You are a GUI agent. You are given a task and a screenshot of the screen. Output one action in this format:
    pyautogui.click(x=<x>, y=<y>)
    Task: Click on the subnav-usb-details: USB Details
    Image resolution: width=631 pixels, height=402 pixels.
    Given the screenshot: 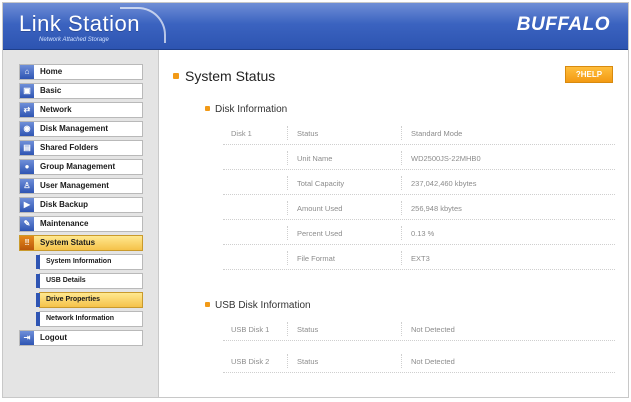 What is the action you would take?
    pyautogui.click(x=89, y=281)
    